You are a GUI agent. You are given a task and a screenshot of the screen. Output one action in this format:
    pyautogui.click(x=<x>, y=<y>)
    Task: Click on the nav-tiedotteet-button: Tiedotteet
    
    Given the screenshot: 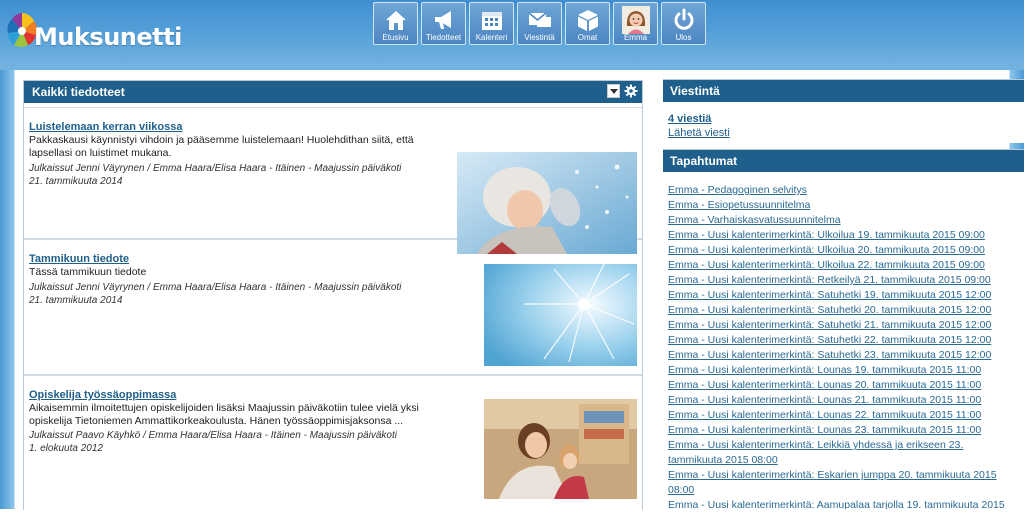 What is the action you would take?
    pyautogui.click(x=443, y=23)
    